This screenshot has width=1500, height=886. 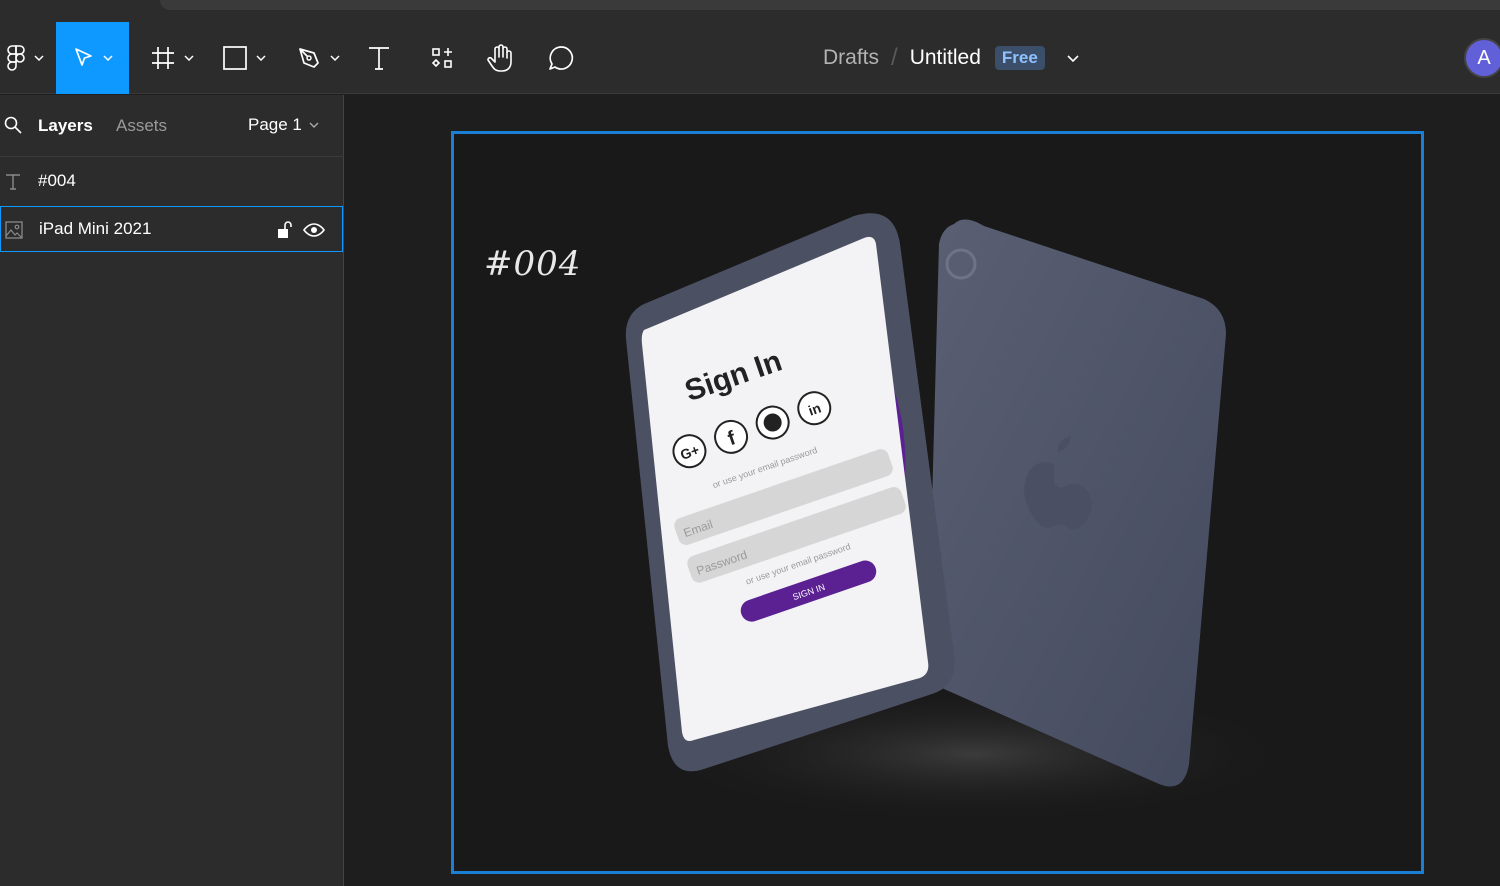 I want to click on breadcrumb: Drafts / Untitled Free, so click(x=951, y=58).